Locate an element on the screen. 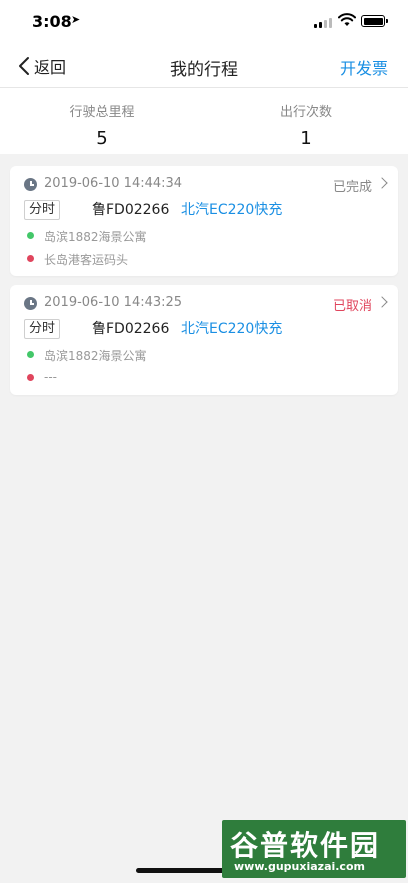 The width and height of the screenshot is (408, 883). end-location-text: --- is located at coordinates (50, 377).